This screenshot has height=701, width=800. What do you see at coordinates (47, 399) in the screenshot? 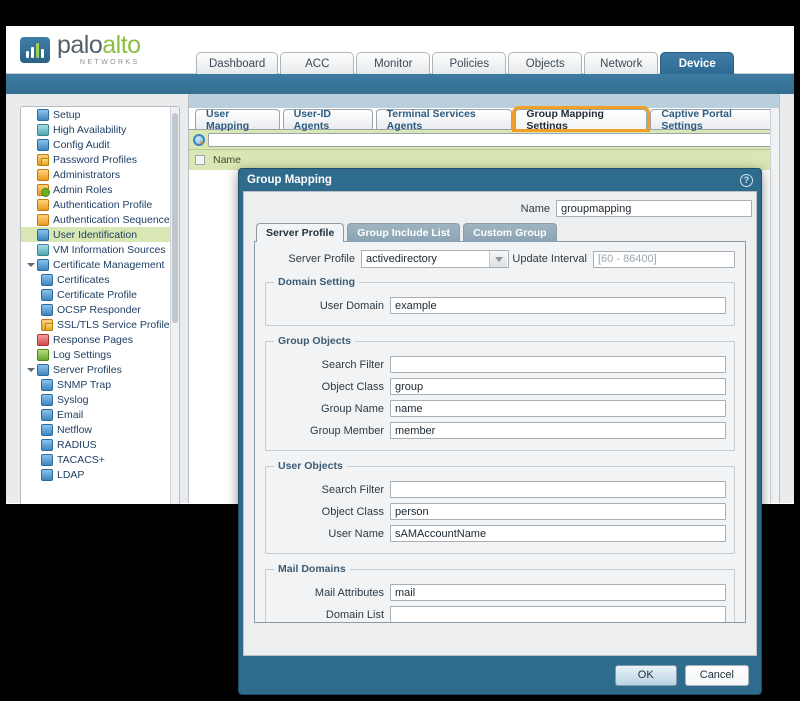
I see `syslog-icon` at bounding box center [47, 399].